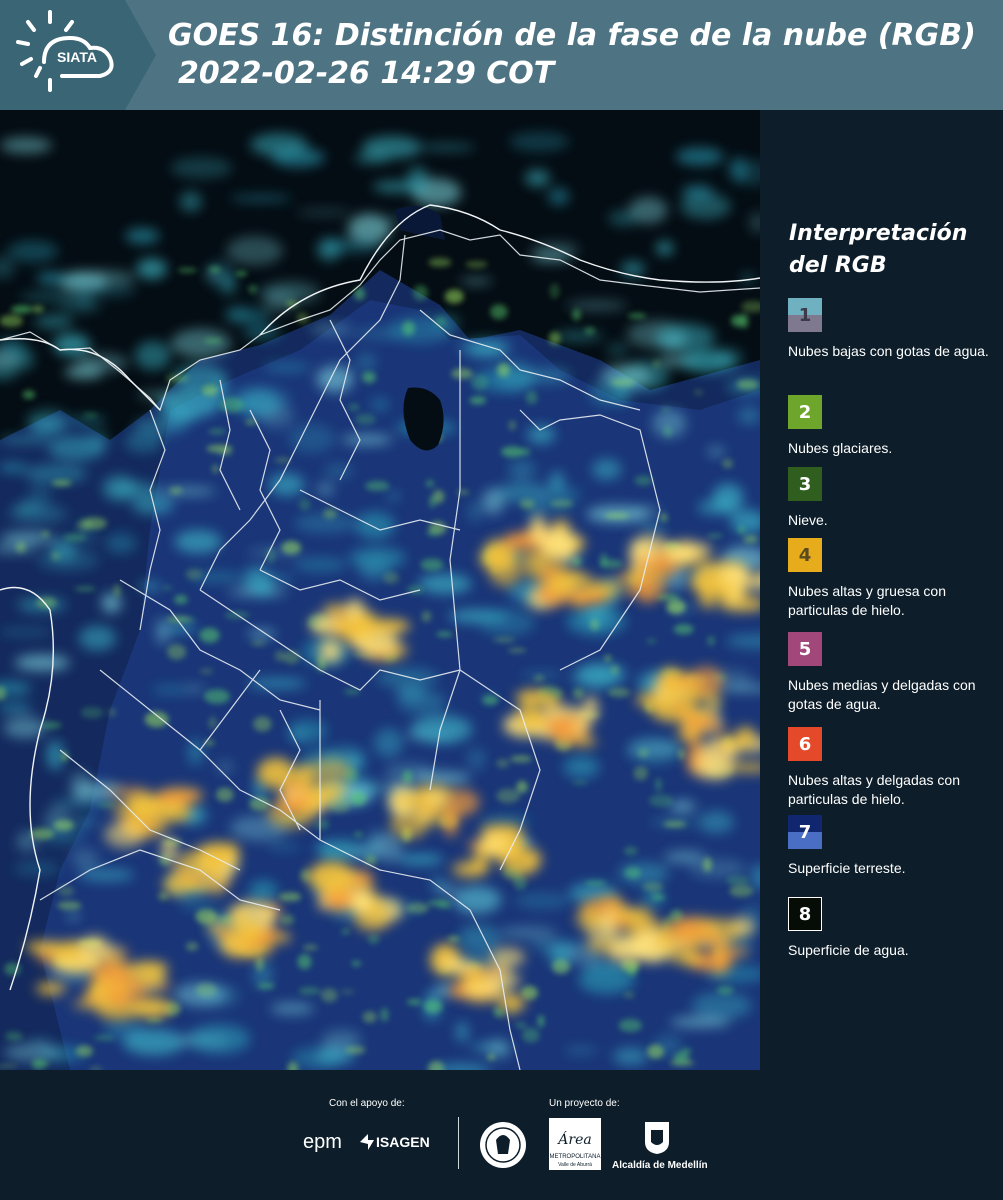 The image size is (1003, 1200). What do you see at coordinates (575, 1165) in the screenshot?
I see `metro-logo-line2: Valle de Aburrá` at bounding box center [575, 1165].